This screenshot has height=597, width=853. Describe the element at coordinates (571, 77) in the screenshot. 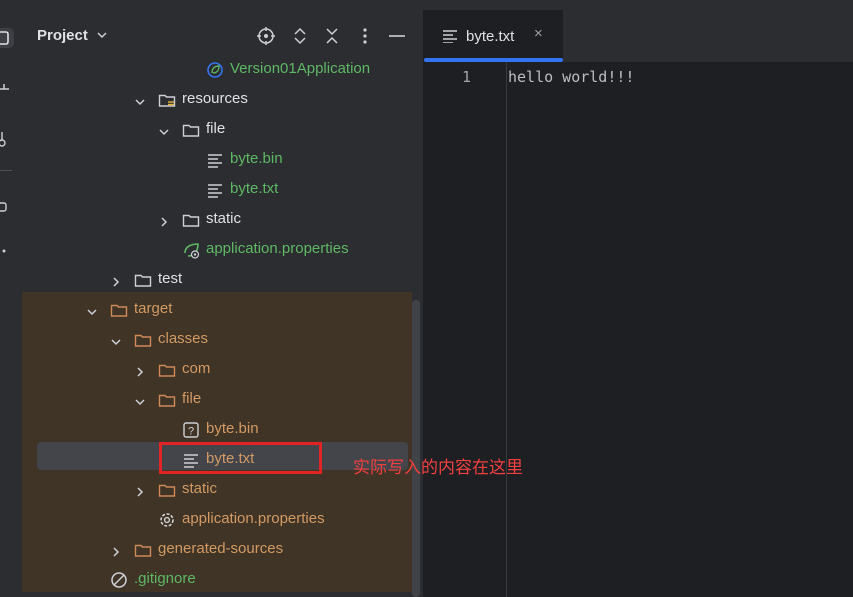

I see `code-line: hello world!!!` at that location.